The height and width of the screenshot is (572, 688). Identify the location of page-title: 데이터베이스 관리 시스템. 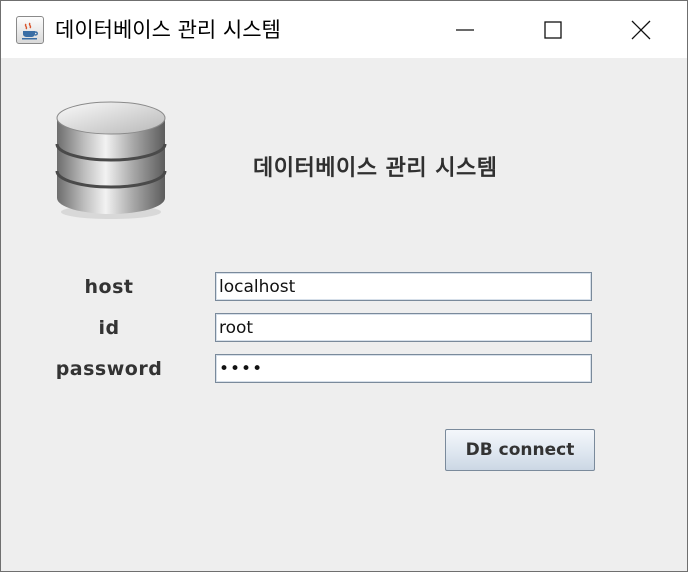
(375, 168).